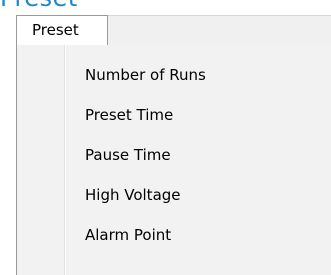  Describe the element at coordinates (128, 235) in the screenshot. I see `menu-item-label: Alarm Point` at that location.